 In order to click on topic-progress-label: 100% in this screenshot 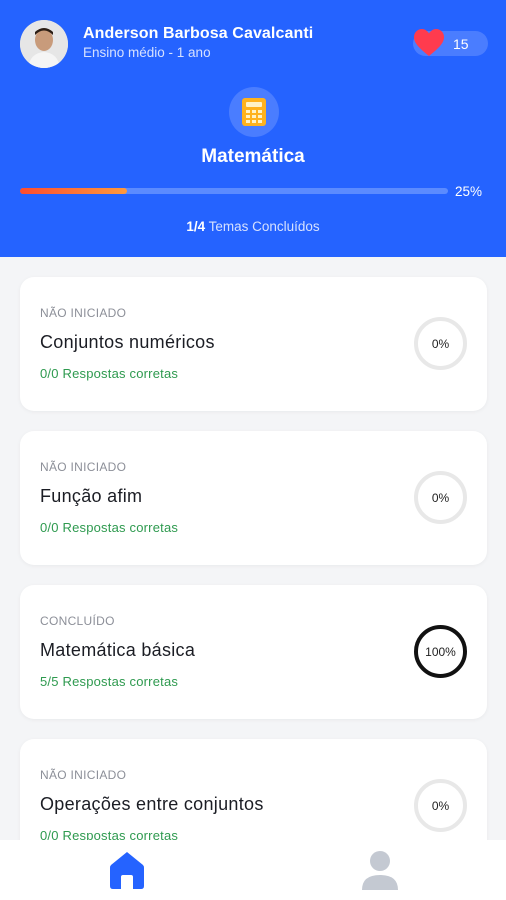, I will do `click(440, 651)`.